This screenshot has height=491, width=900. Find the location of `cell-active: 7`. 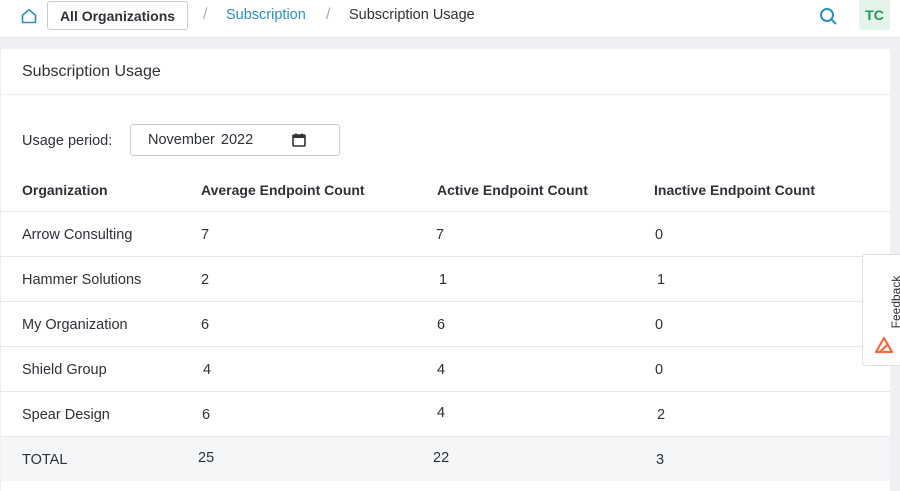

cell-active: 7 is located at coordinates (440, 235).